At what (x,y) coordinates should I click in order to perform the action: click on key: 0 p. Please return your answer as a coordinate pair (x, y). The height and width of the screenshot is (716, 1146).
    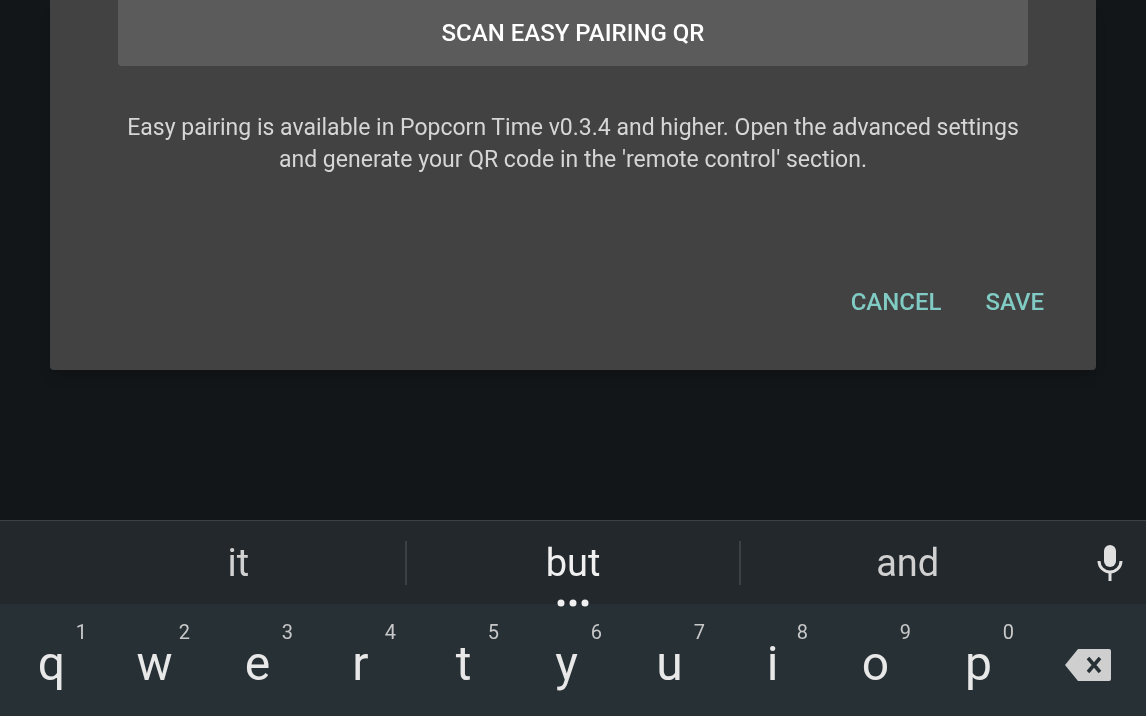
    Looking at the image, I should click on (978, 660).